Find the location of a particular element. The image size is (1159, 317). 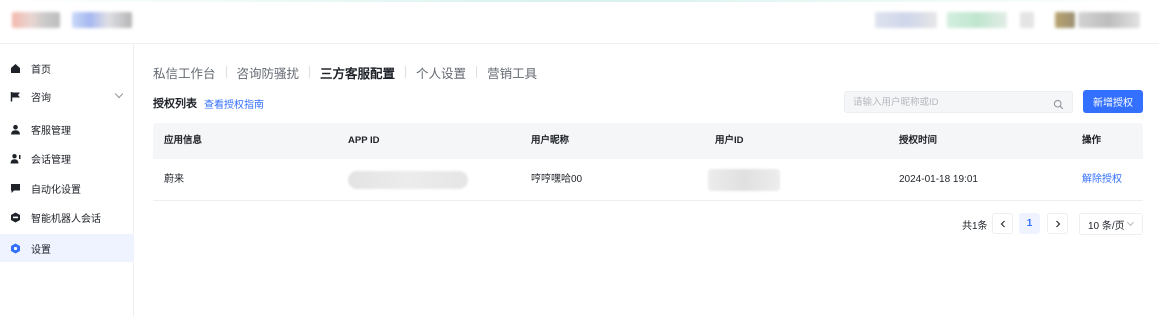

page-size-value: 10 条/页 is located at coordinates (1106, 226).